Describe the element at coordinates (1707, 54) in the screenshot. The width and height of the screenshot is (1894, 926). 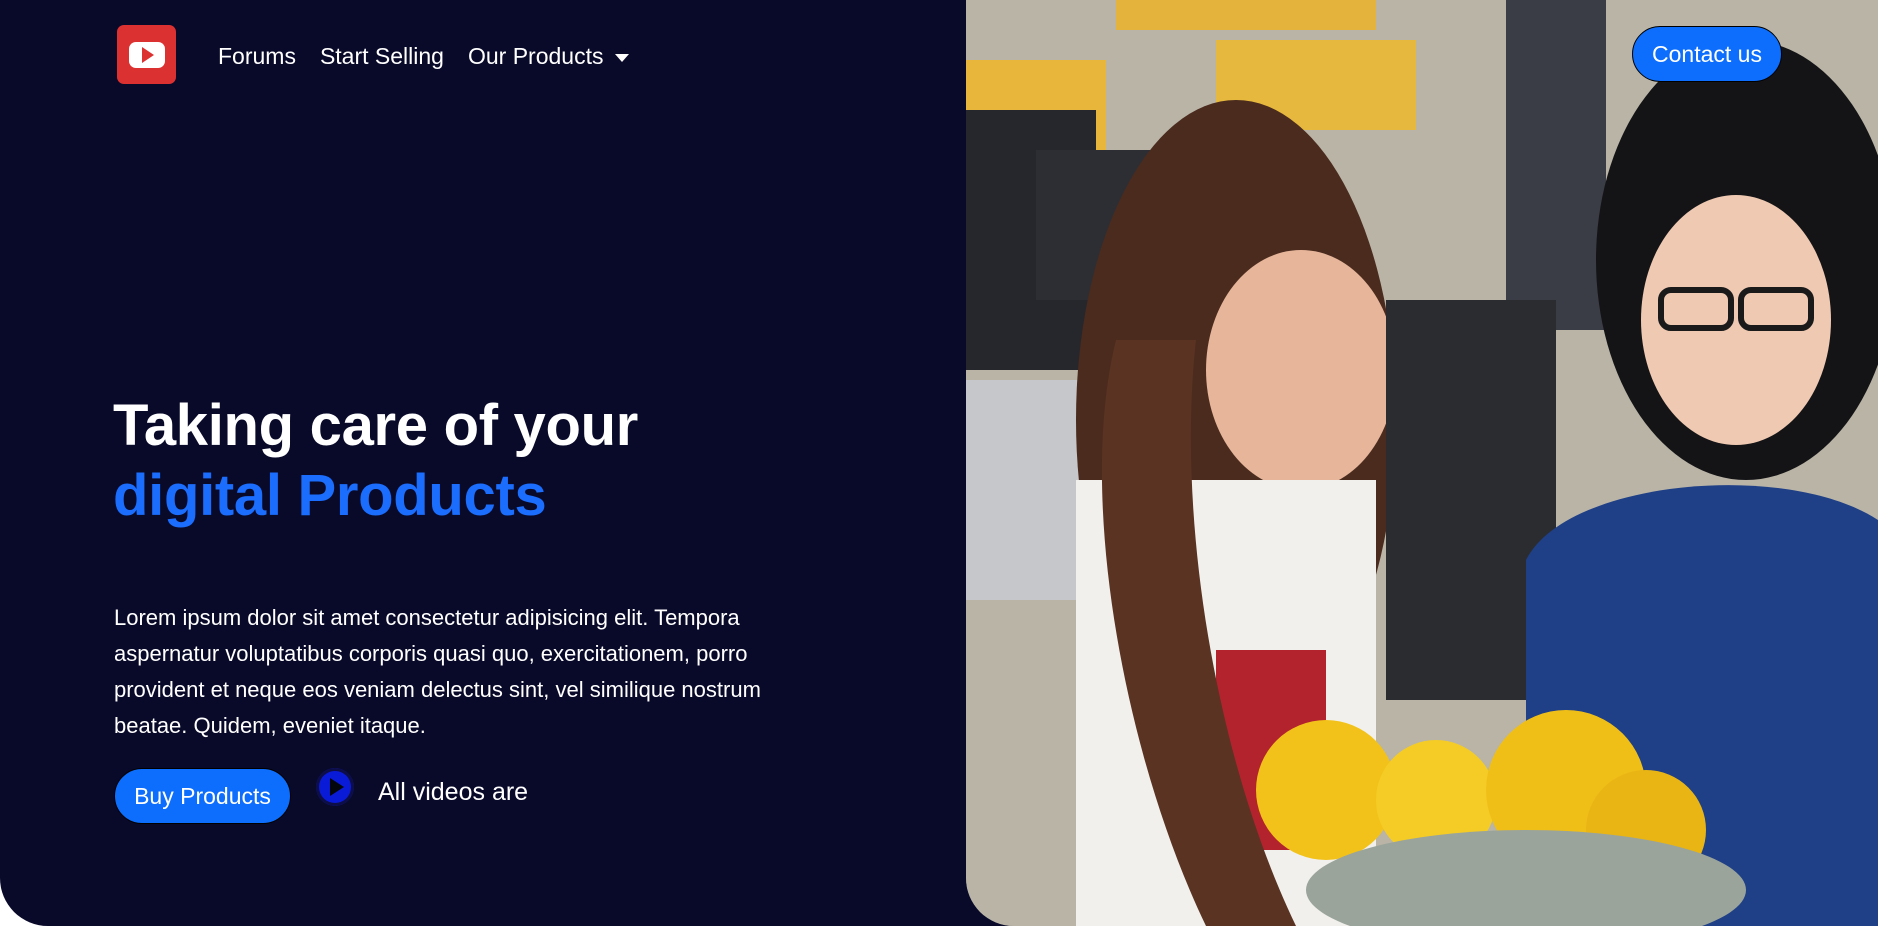
I see `contact-us-button: Contact us` at that location.